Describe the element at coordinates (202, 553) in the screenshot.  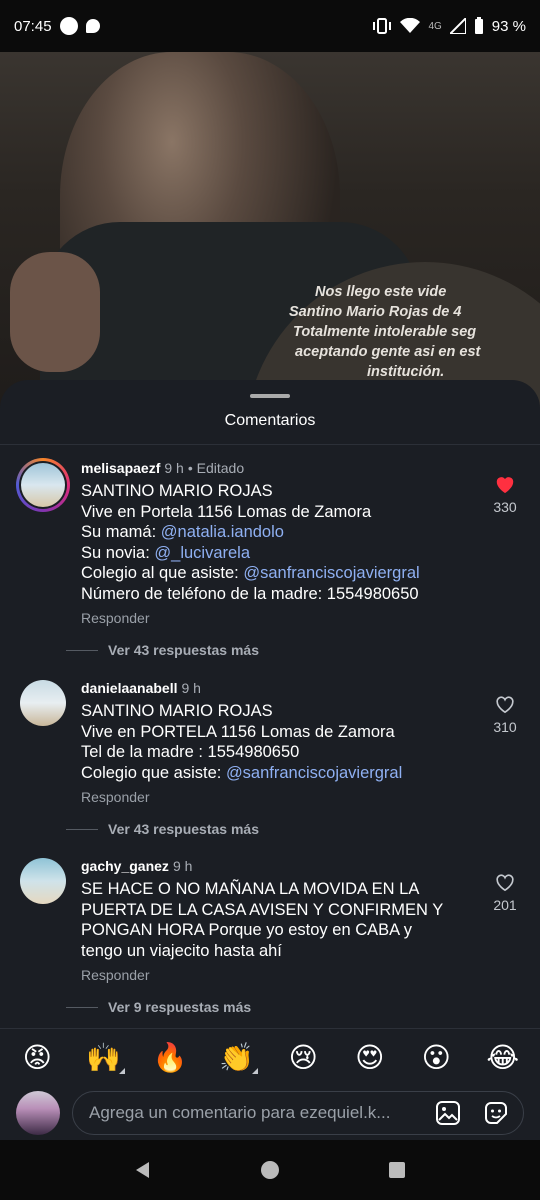
I see `mention-link: @_lucivarela` at that location.